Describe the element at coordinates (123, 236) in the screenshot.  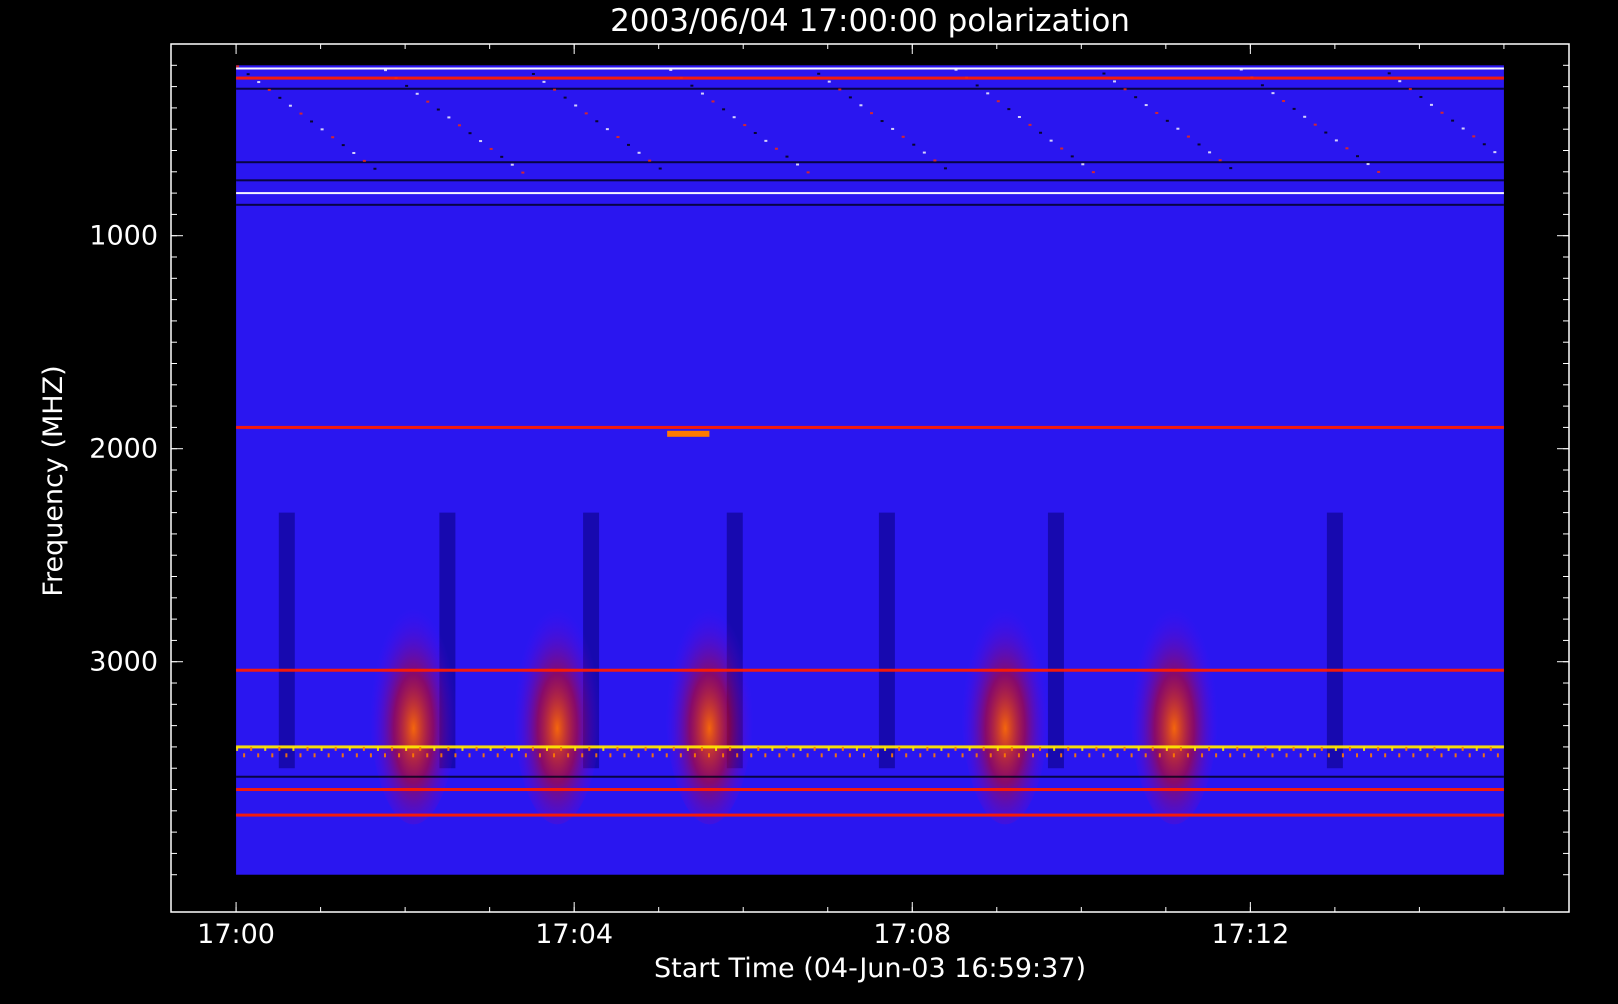
I see `y-tick-label-0: 1000` at that location.